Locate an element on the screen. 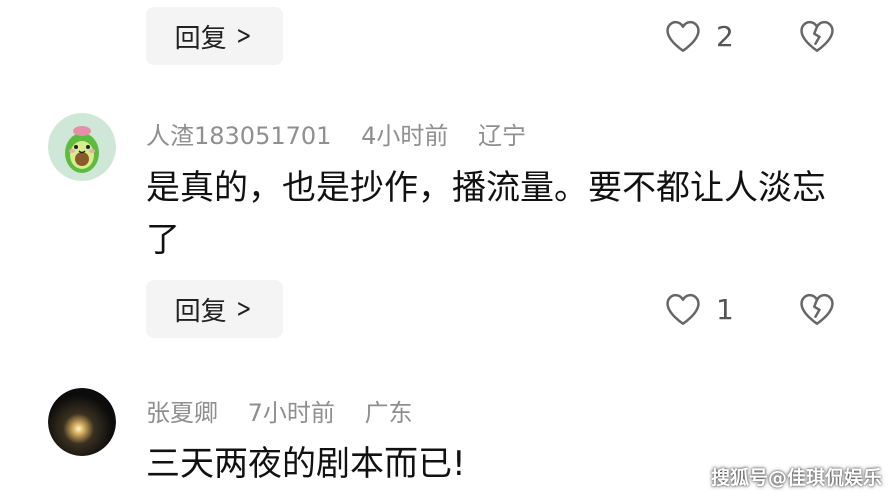 The width and height of the screenshot is (888, 500). like-button: 2 is located at coordinates (699, 36).